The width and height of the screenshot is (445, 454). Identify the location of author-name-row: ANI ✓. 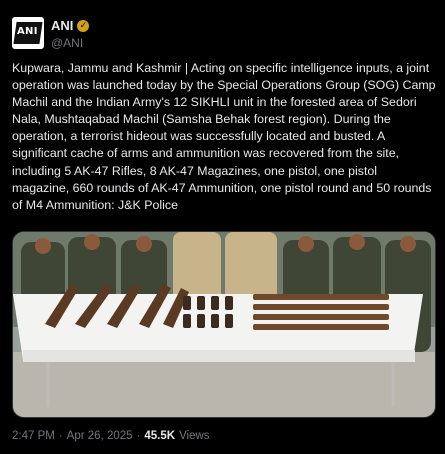
(70, 25).